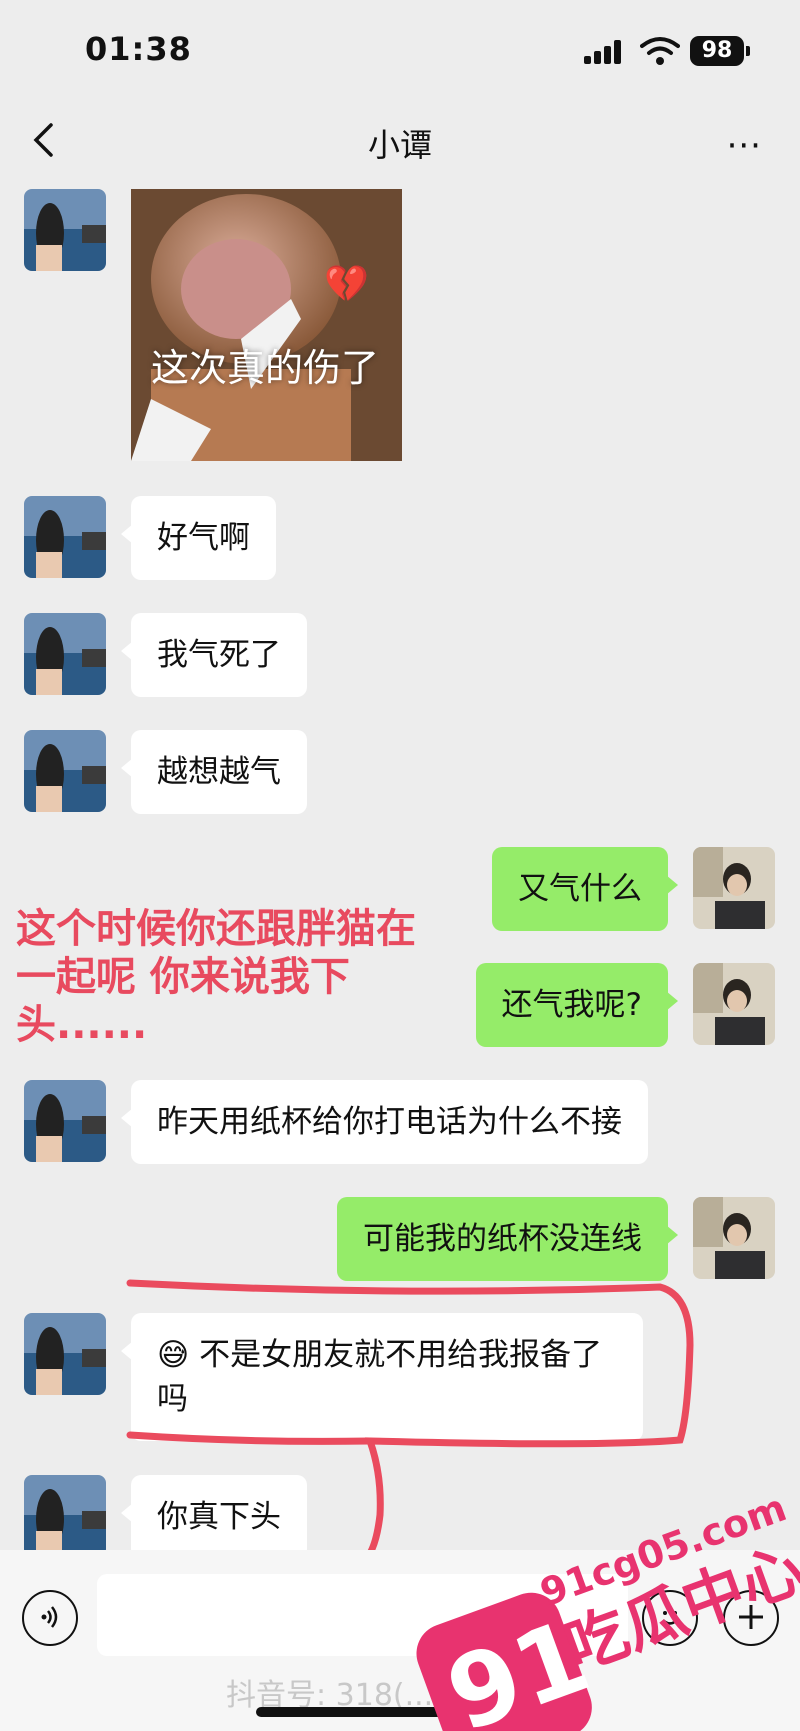 Image resolution: width=800 pixels, height=1731 pixels. I want to click on chat-header: 小谭 ···, so click(400, 142).